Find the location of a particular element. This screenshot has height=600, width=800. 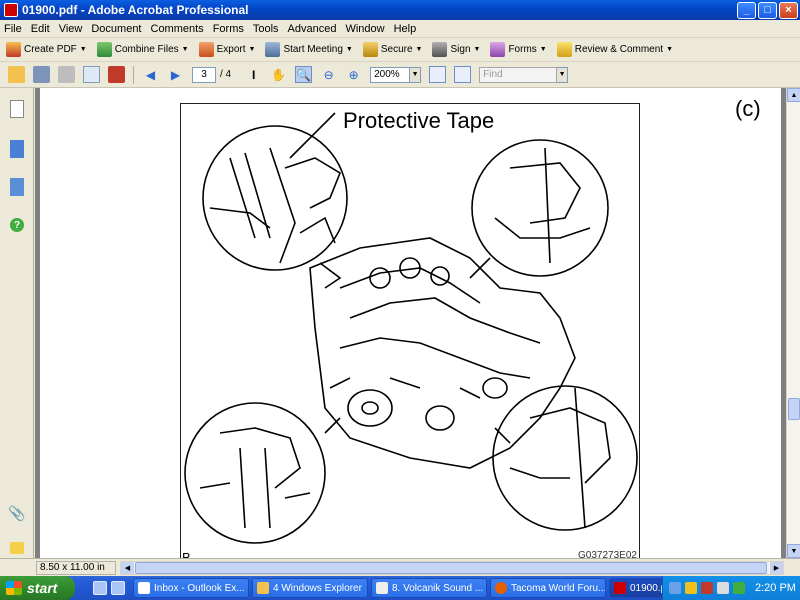

open-folder-icon is located at coordinates (16, 74).